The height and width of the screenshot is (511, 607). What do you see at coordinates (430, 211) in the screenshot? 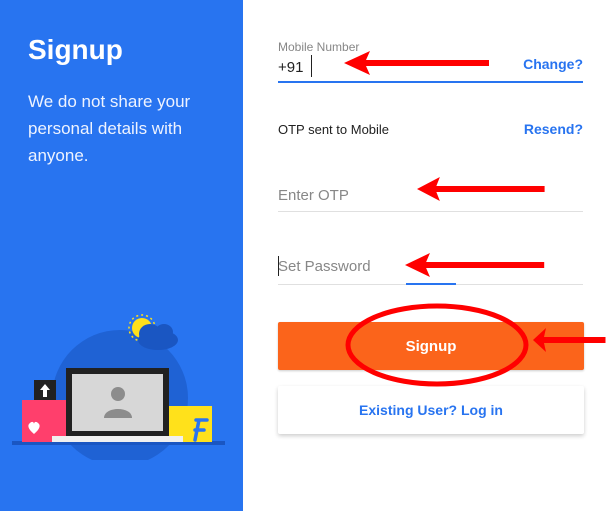
I see `otp-underline` at bounding box center [430, 211].